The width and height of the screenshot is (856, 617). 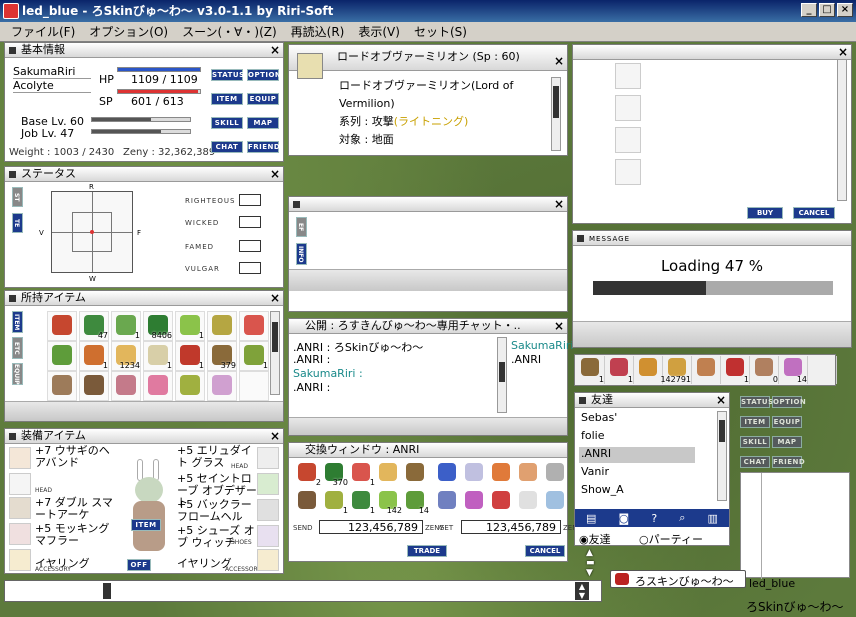 What do you see at coordinates (144, 436) in the screenshot?
I see `equipment-header: 装備アイテム ×` at bounding box center [144, 436].